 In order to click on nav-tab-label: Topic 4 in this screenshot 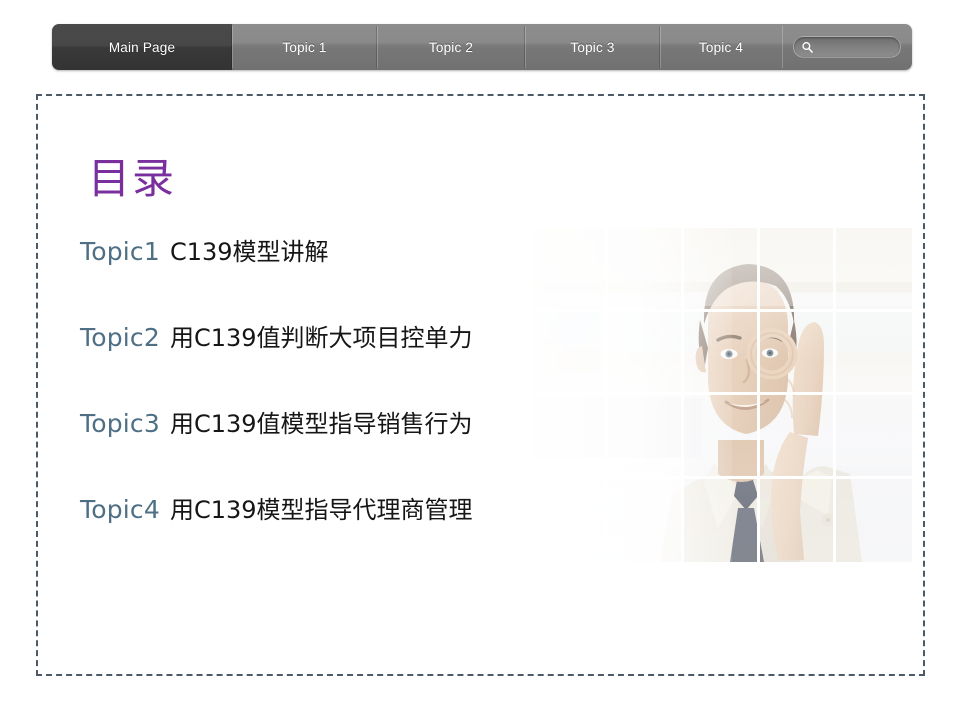, I will do `click(721, 47)`.